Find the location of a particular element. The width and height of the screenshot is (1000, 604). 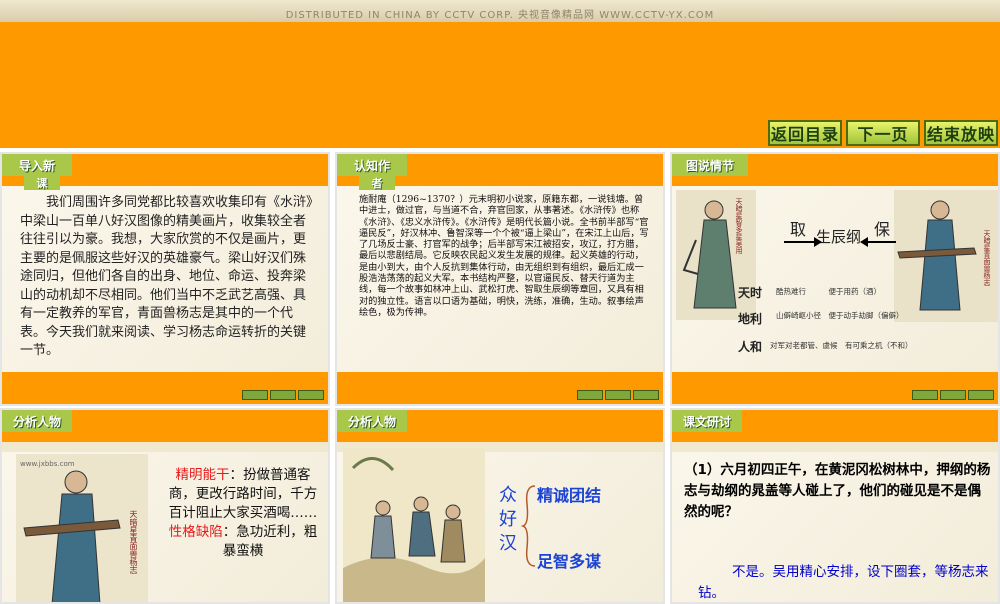

plot-arrows is located at coordinates (840, 242).